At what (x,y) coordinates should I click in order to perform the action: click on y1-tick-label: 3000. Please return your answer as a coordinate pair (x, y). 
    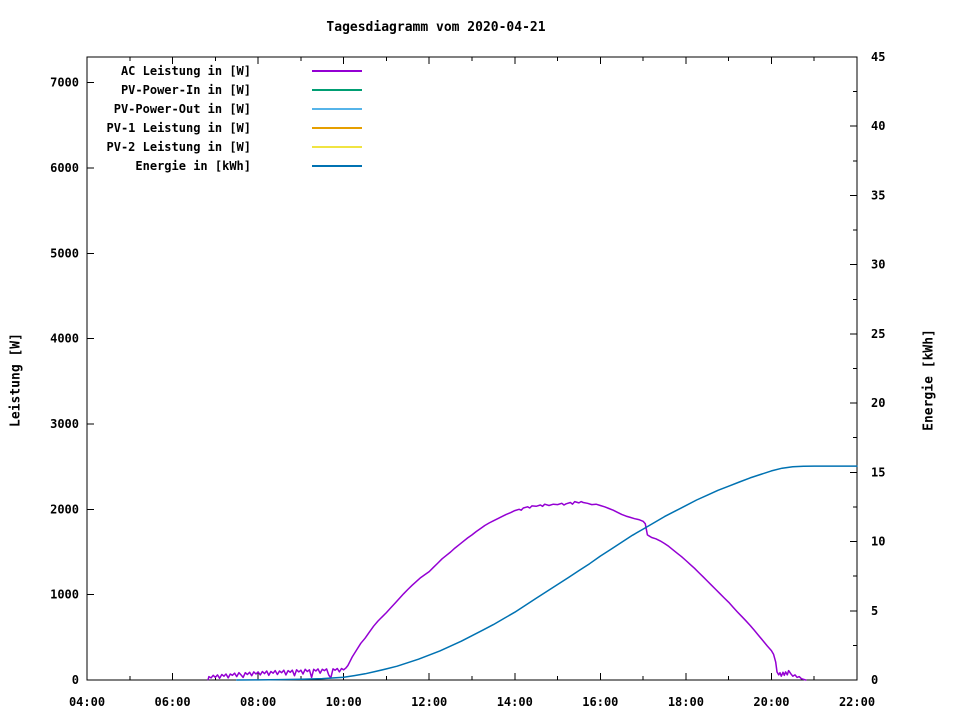
    Looking at the image, I should click on (64, 424).